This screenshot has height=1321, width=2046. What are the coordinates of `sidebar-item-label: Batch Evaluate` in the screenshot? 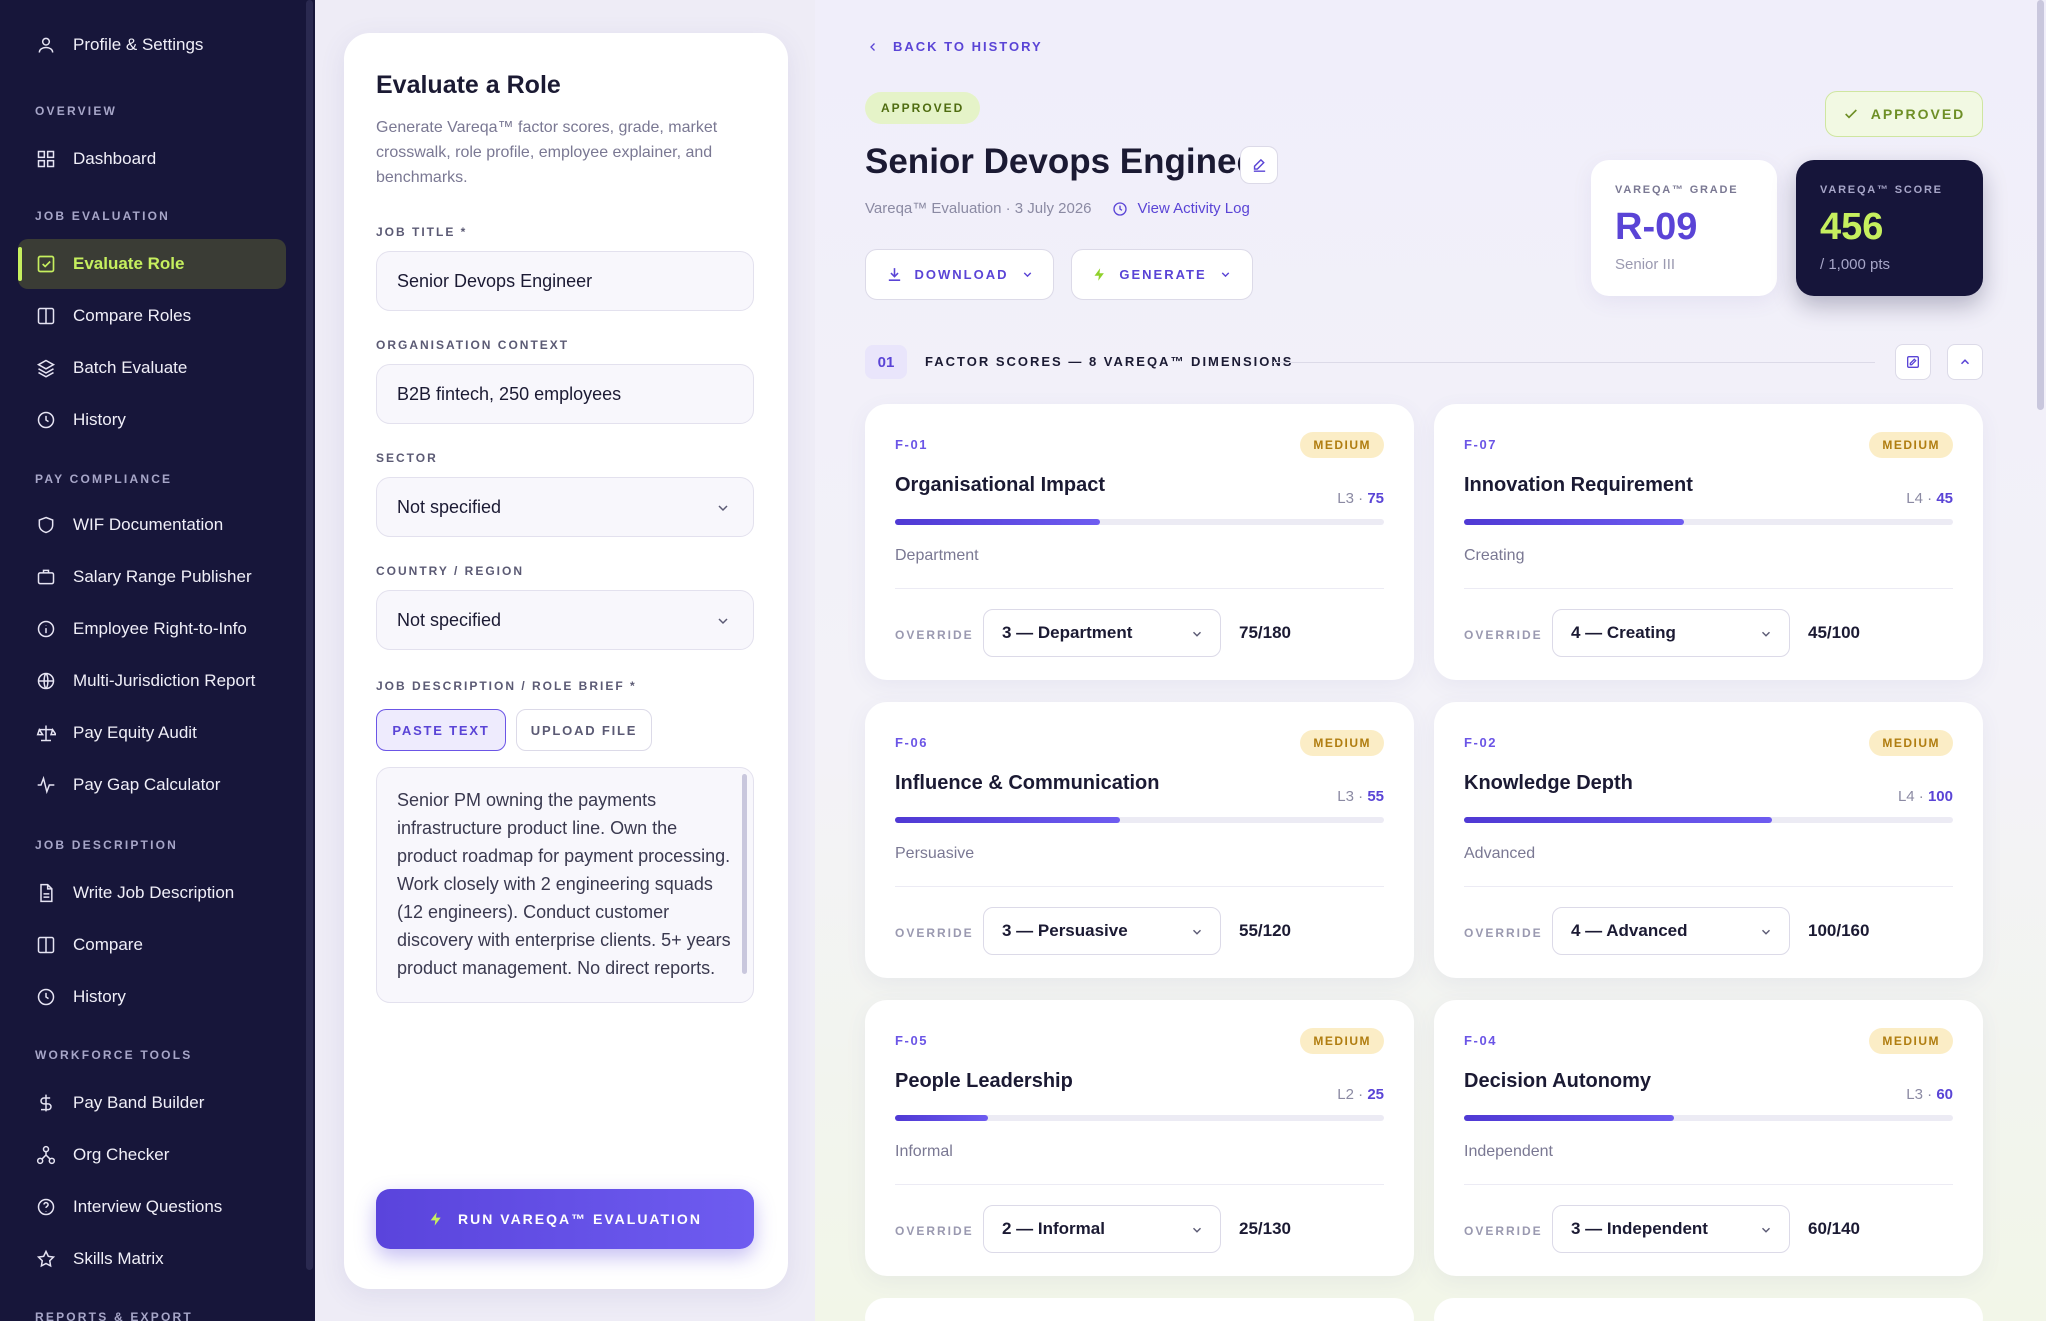 It's located at (130, 367).